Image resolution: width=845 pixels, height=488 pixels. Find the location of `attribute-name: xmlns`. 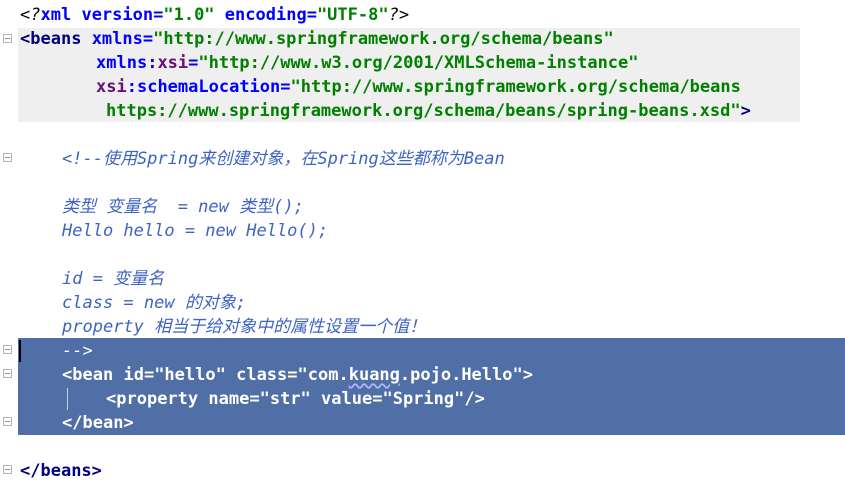

attribute-name: xmlns is located at coordinates (117, 39).